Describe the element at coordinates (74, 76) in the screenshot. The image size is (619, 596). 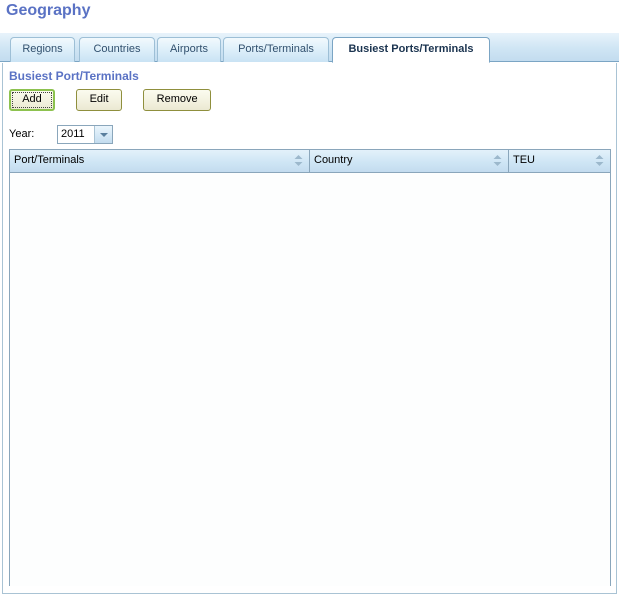
I see `section-title: Busiest Port/Terminals` at that location.